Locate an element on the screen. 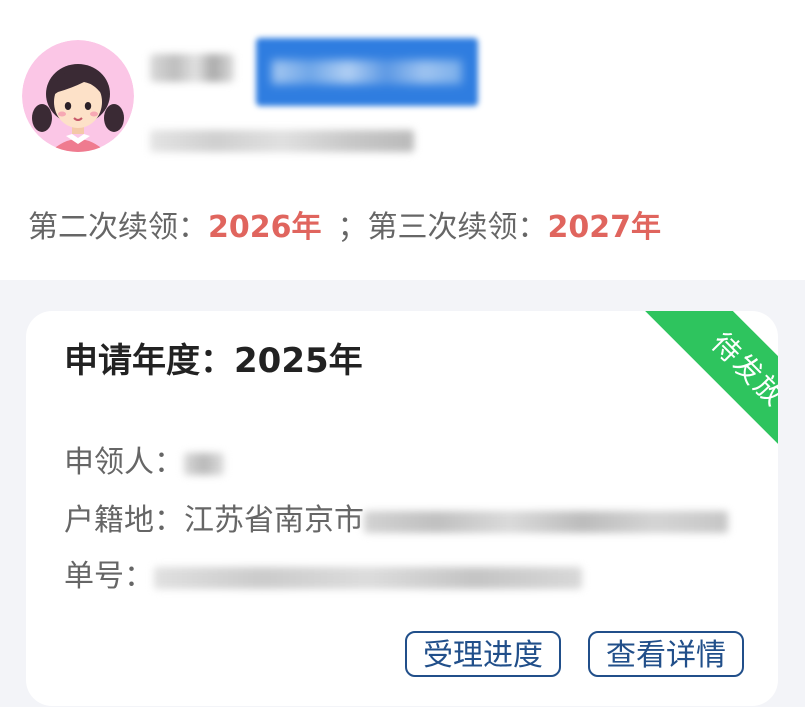 Image resolution: width=805 pixels, height=707 pixels. status-badge: 待发放 is located at coordinates (709, 391).